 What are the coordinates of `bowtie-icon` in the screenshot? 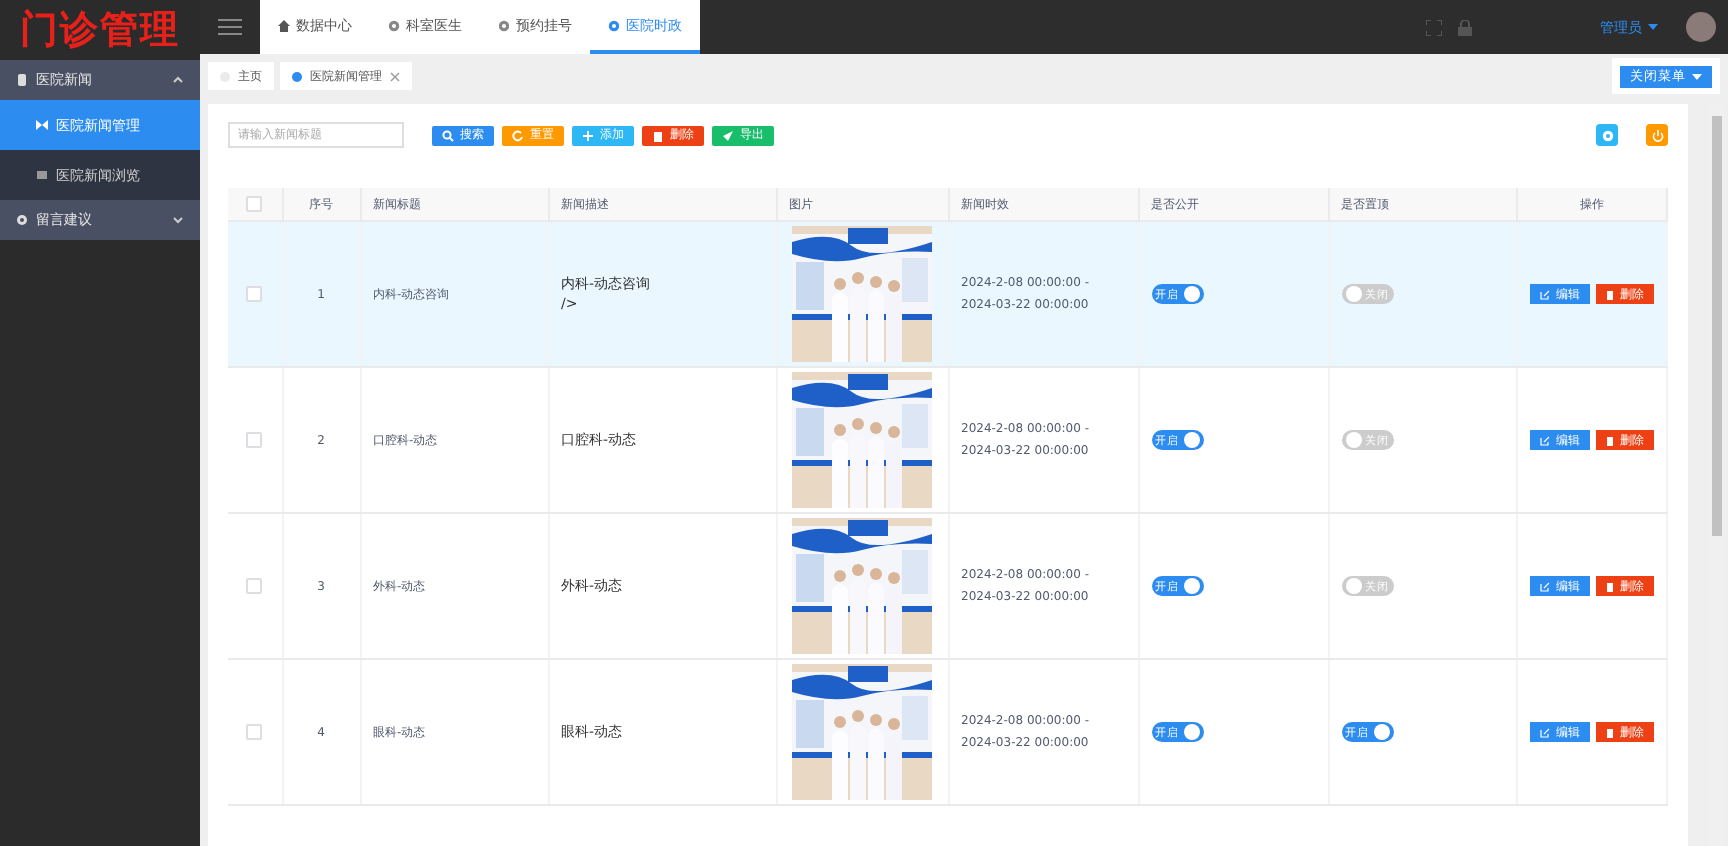 It's located at (42, 125).